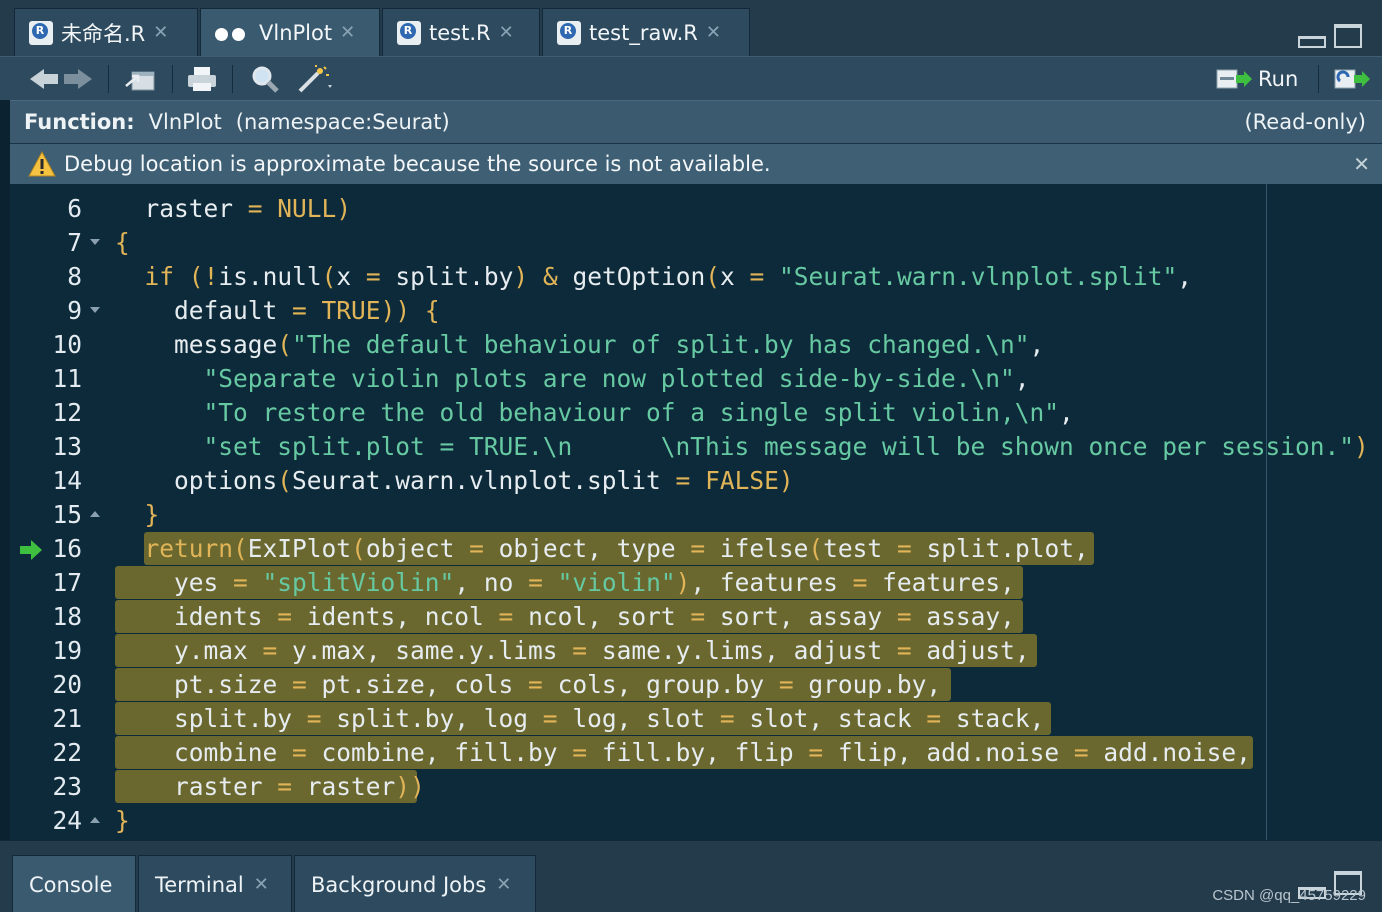  What do you see at coordinates (696, 311) in the screenshot?
I see `code-line: 9 default = TRUE)) {` at bounding box center [696, 311].